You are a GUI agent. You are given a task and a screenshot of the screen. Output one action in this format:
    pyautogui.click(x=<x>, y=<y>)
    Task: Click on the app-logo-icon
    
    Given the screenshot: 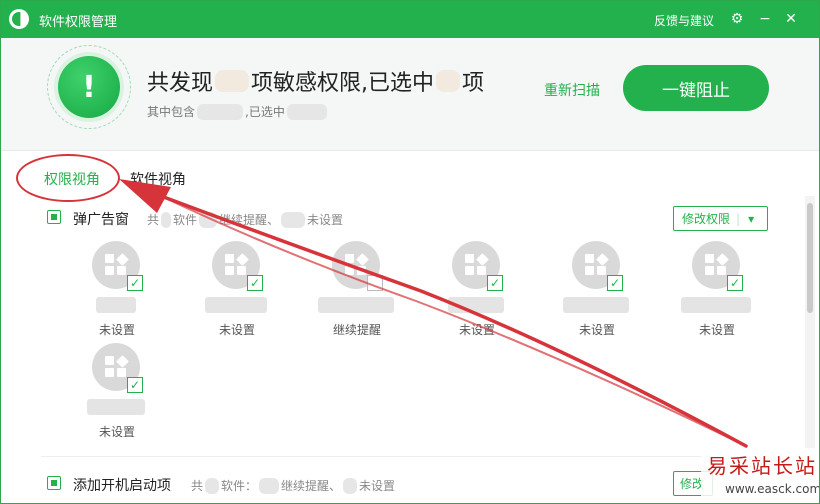 What is the action you would take?
    pyautogui.click(x=19, y=19)
    